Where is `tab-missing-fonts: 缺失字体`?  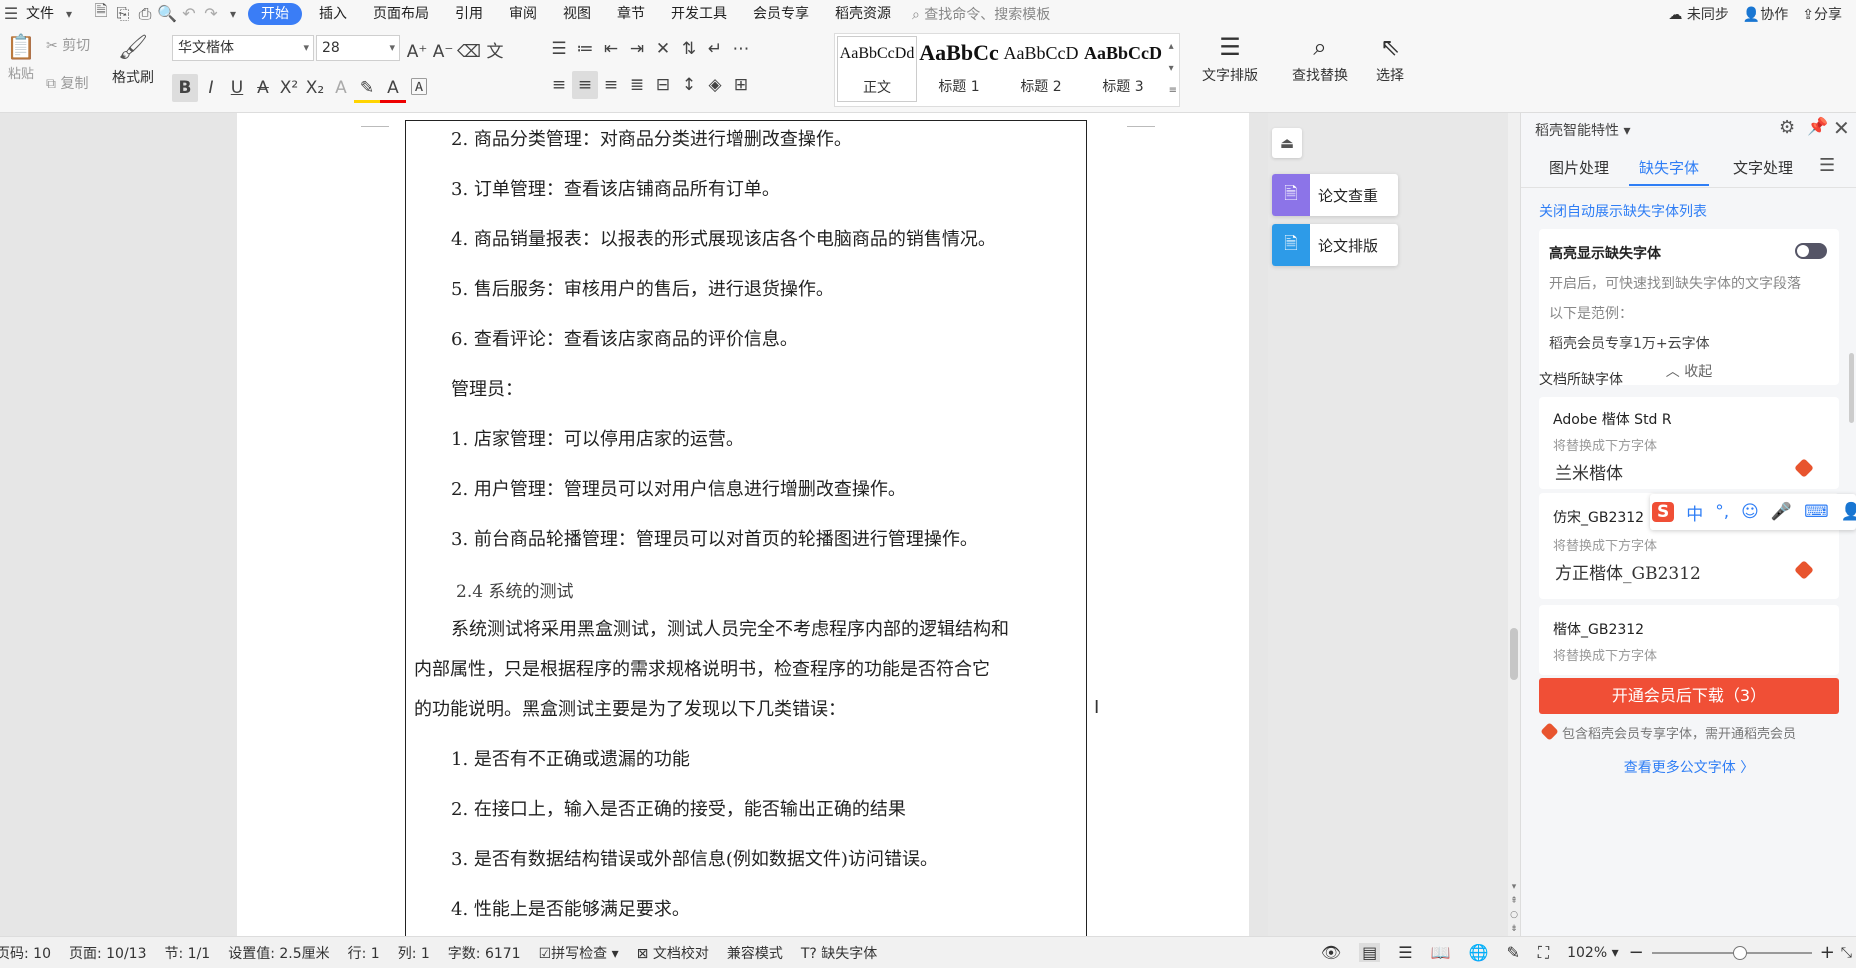
tab-missing-fonts: 缺失字体 is located at coordinates (1669, 171).